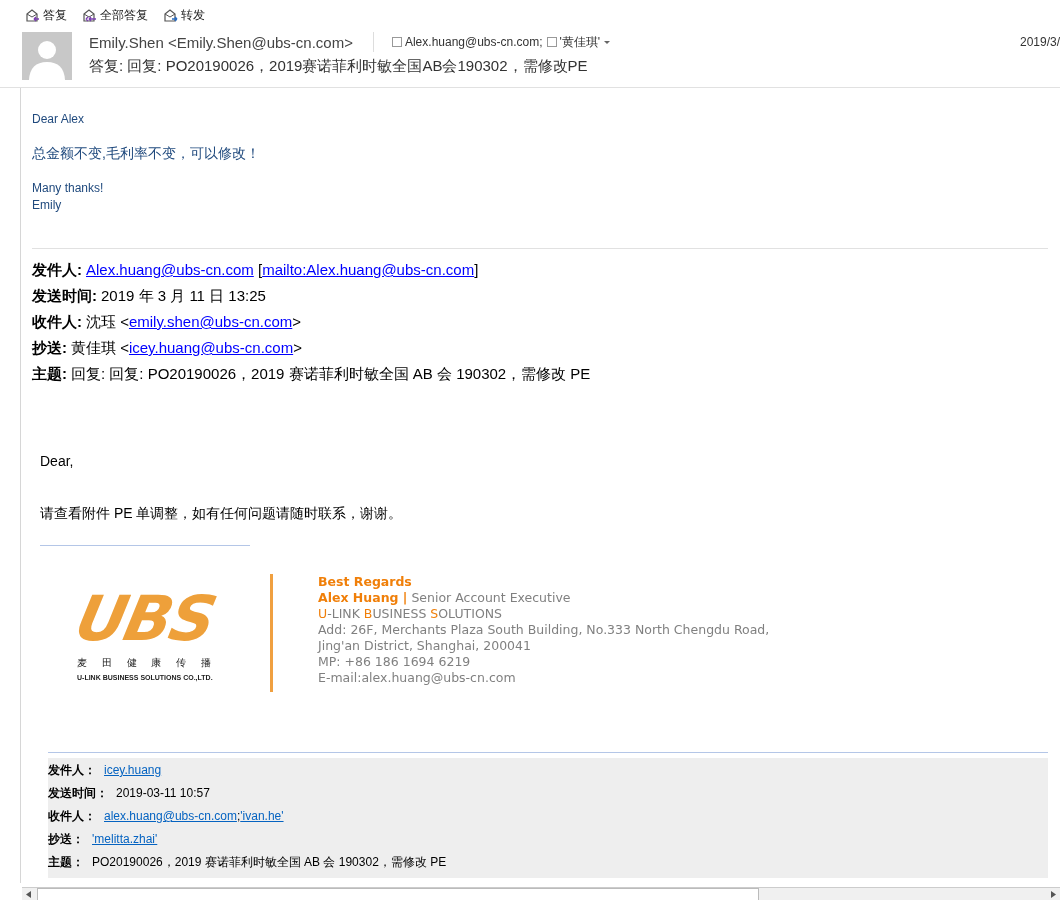 The height and width of the screenshot is (900, 1060). Describe the element at coordinates (47, 205) in the screenshot. I see `closing-line: Emily` at that location.